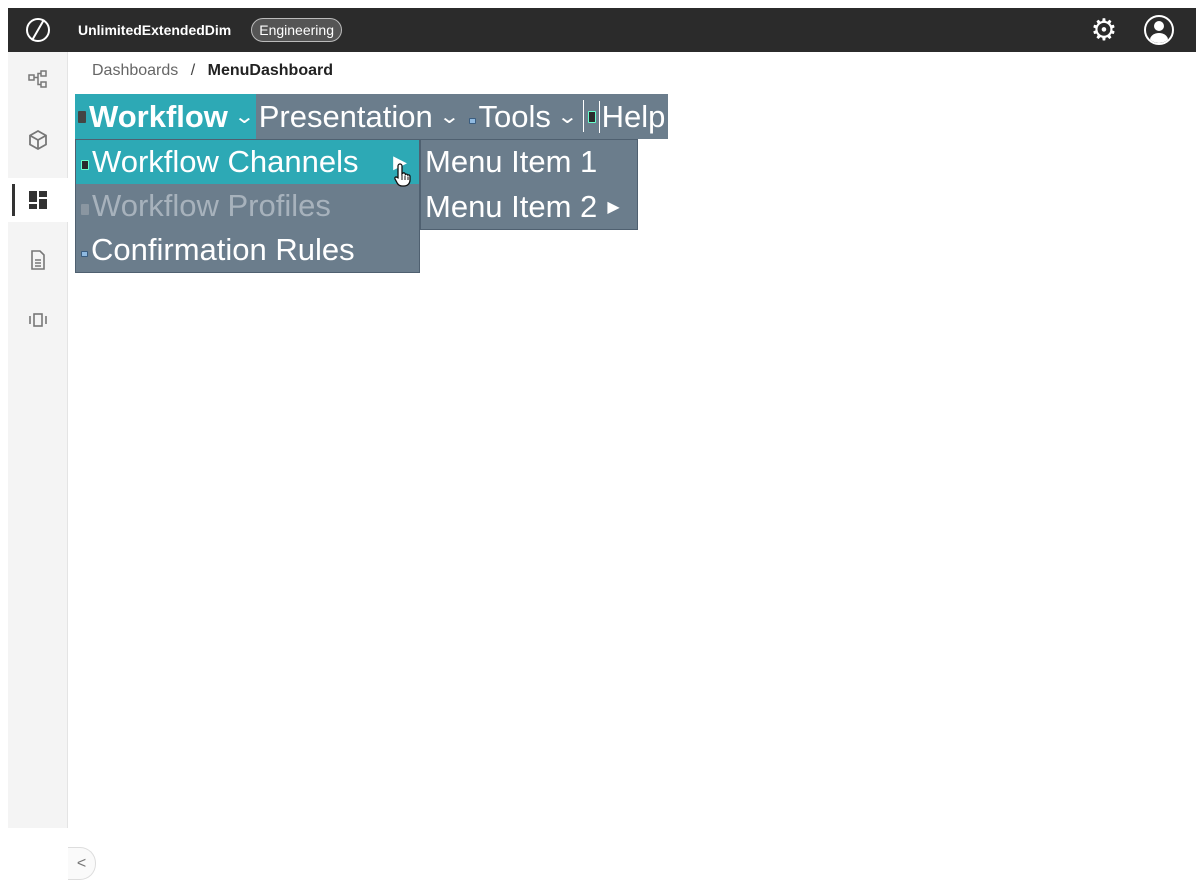  What do you see at coordinates (633, 116) in the screenshot?
I see `menu-help-label: Help` at bounding box center [633, 116].